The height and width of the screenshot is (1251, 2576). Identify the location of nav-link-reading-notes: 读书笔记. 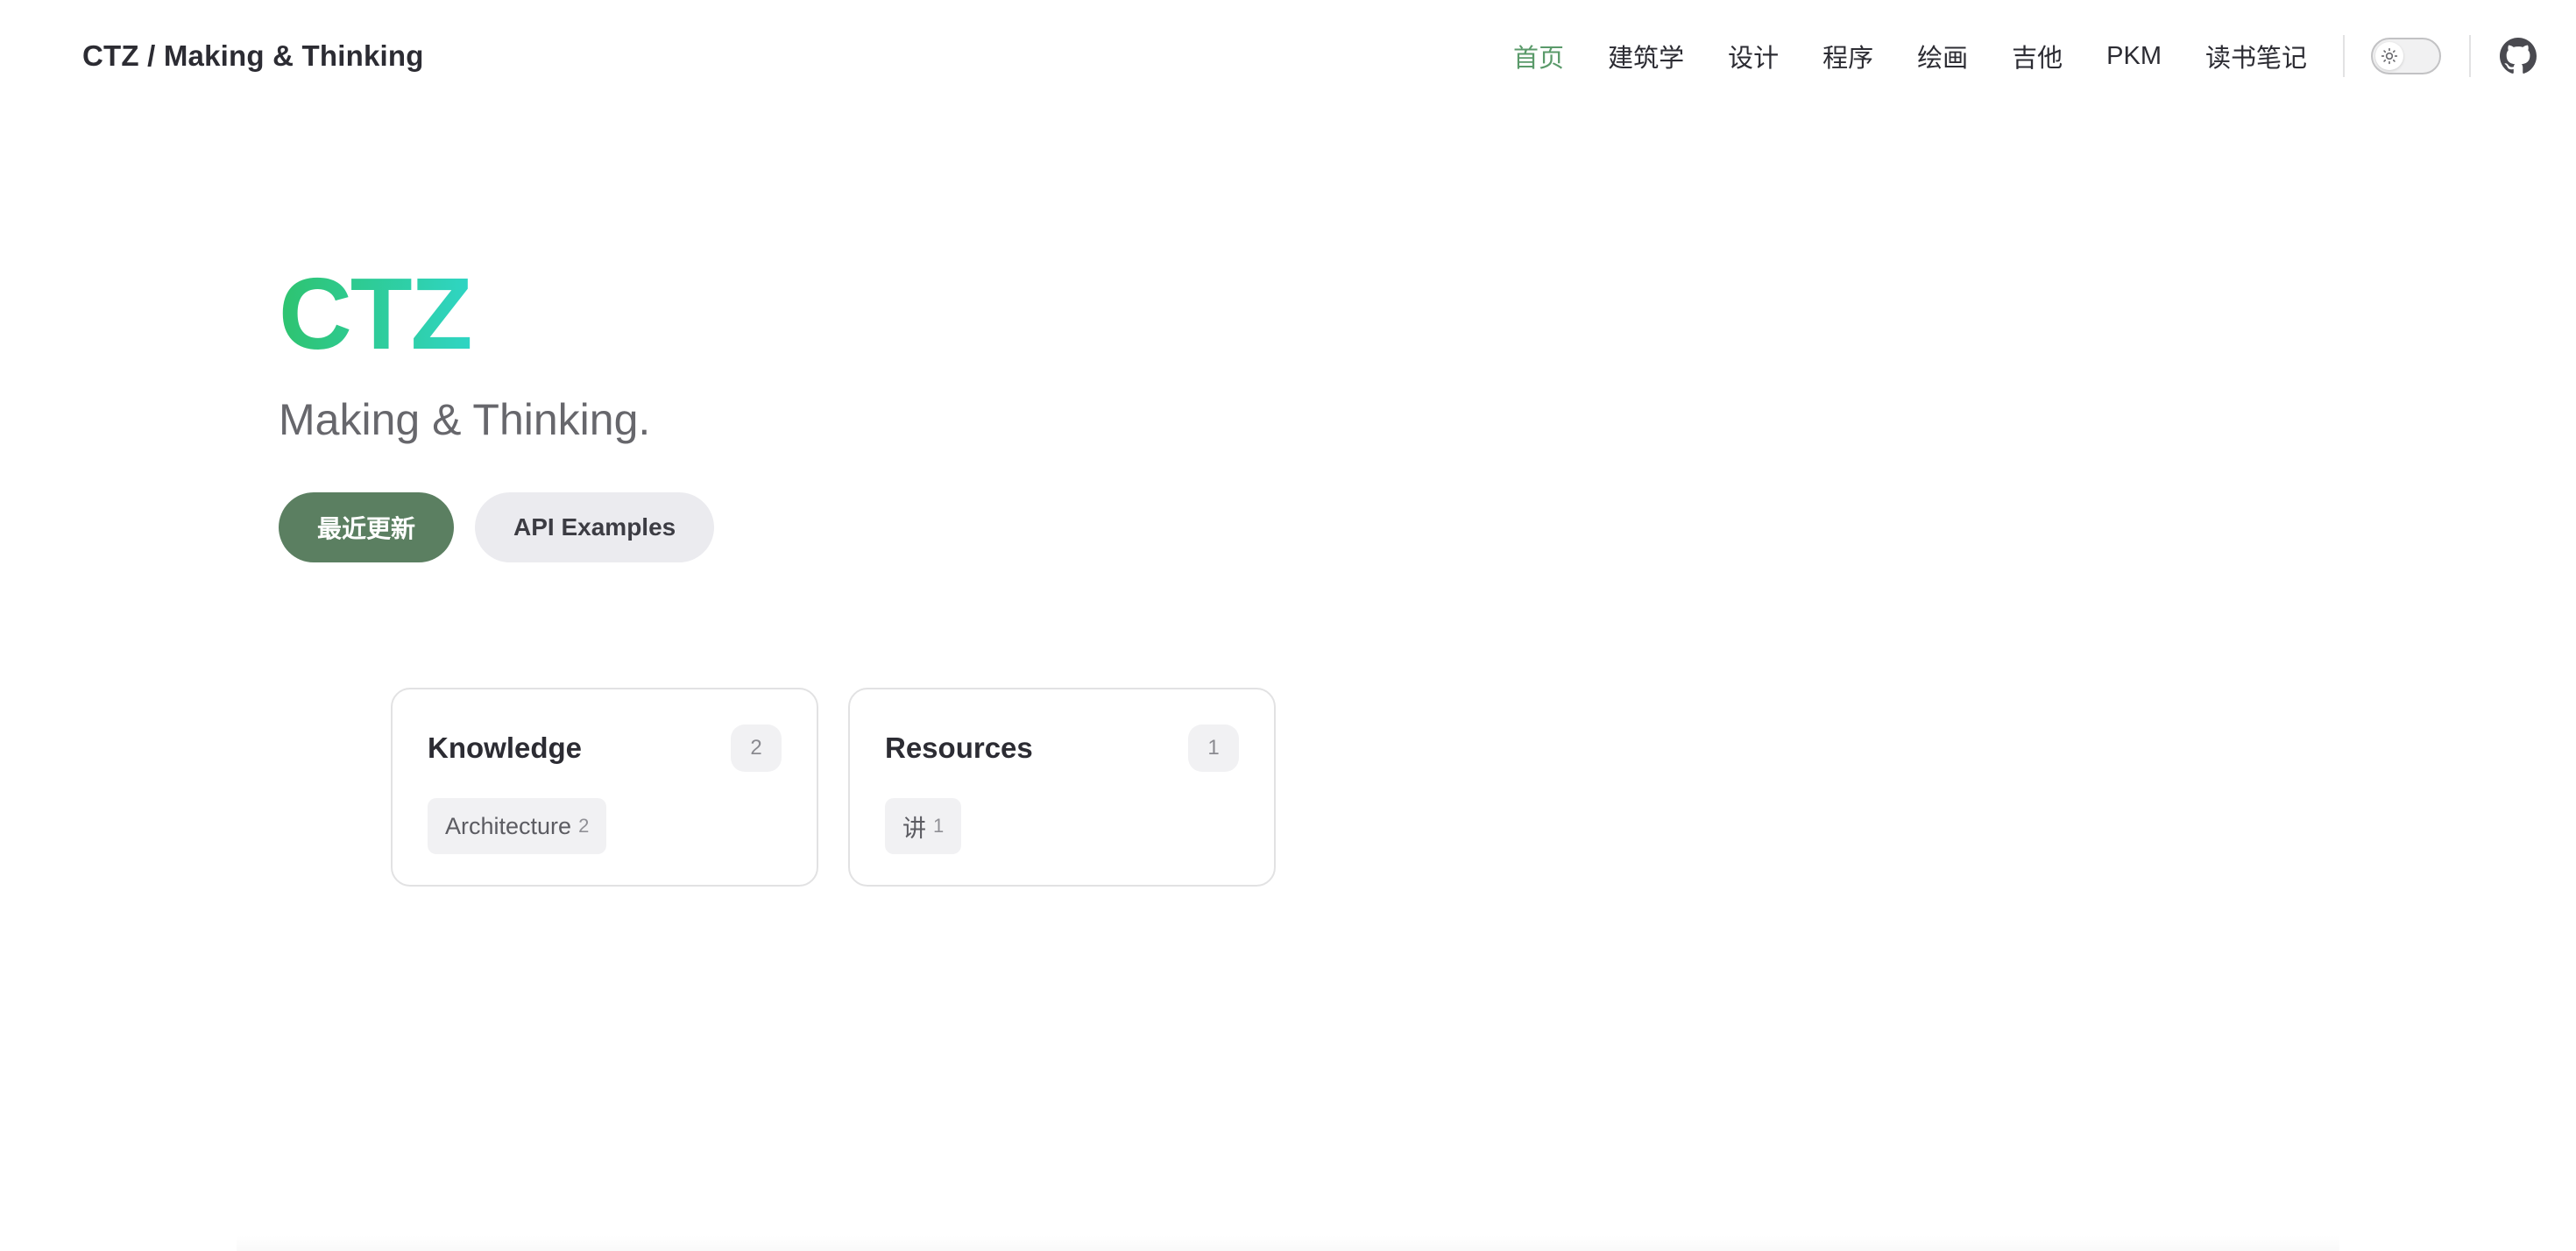
(2256, 56).